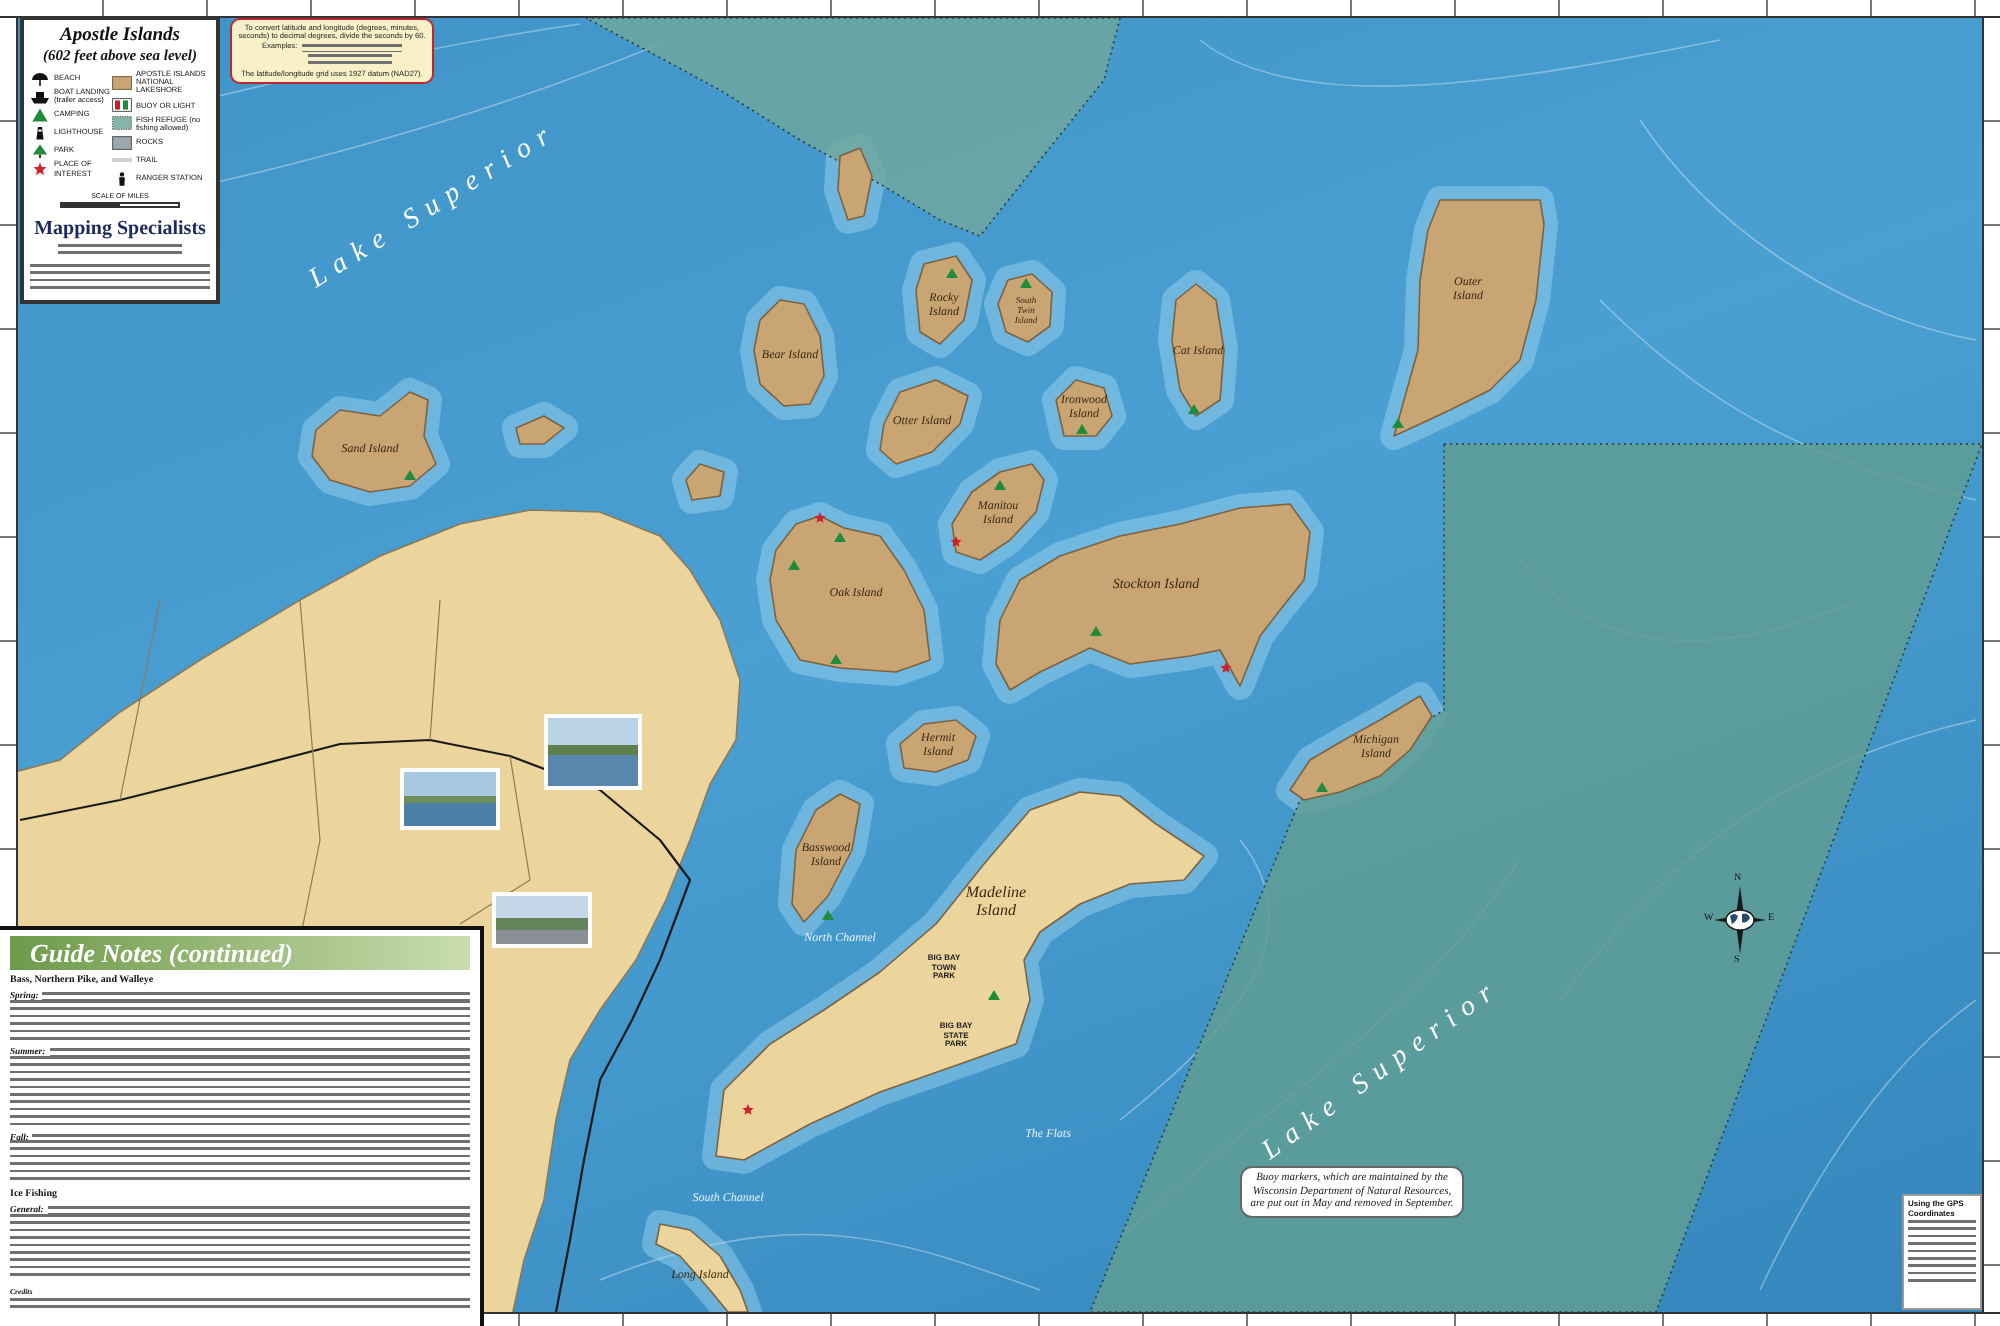 The height and width of the screenshot is (1326, 2000). What do you see at coordinates (40, 78) in the screenshot?
I see `beach-umbrella-icon` at bounding box center [40, 78].